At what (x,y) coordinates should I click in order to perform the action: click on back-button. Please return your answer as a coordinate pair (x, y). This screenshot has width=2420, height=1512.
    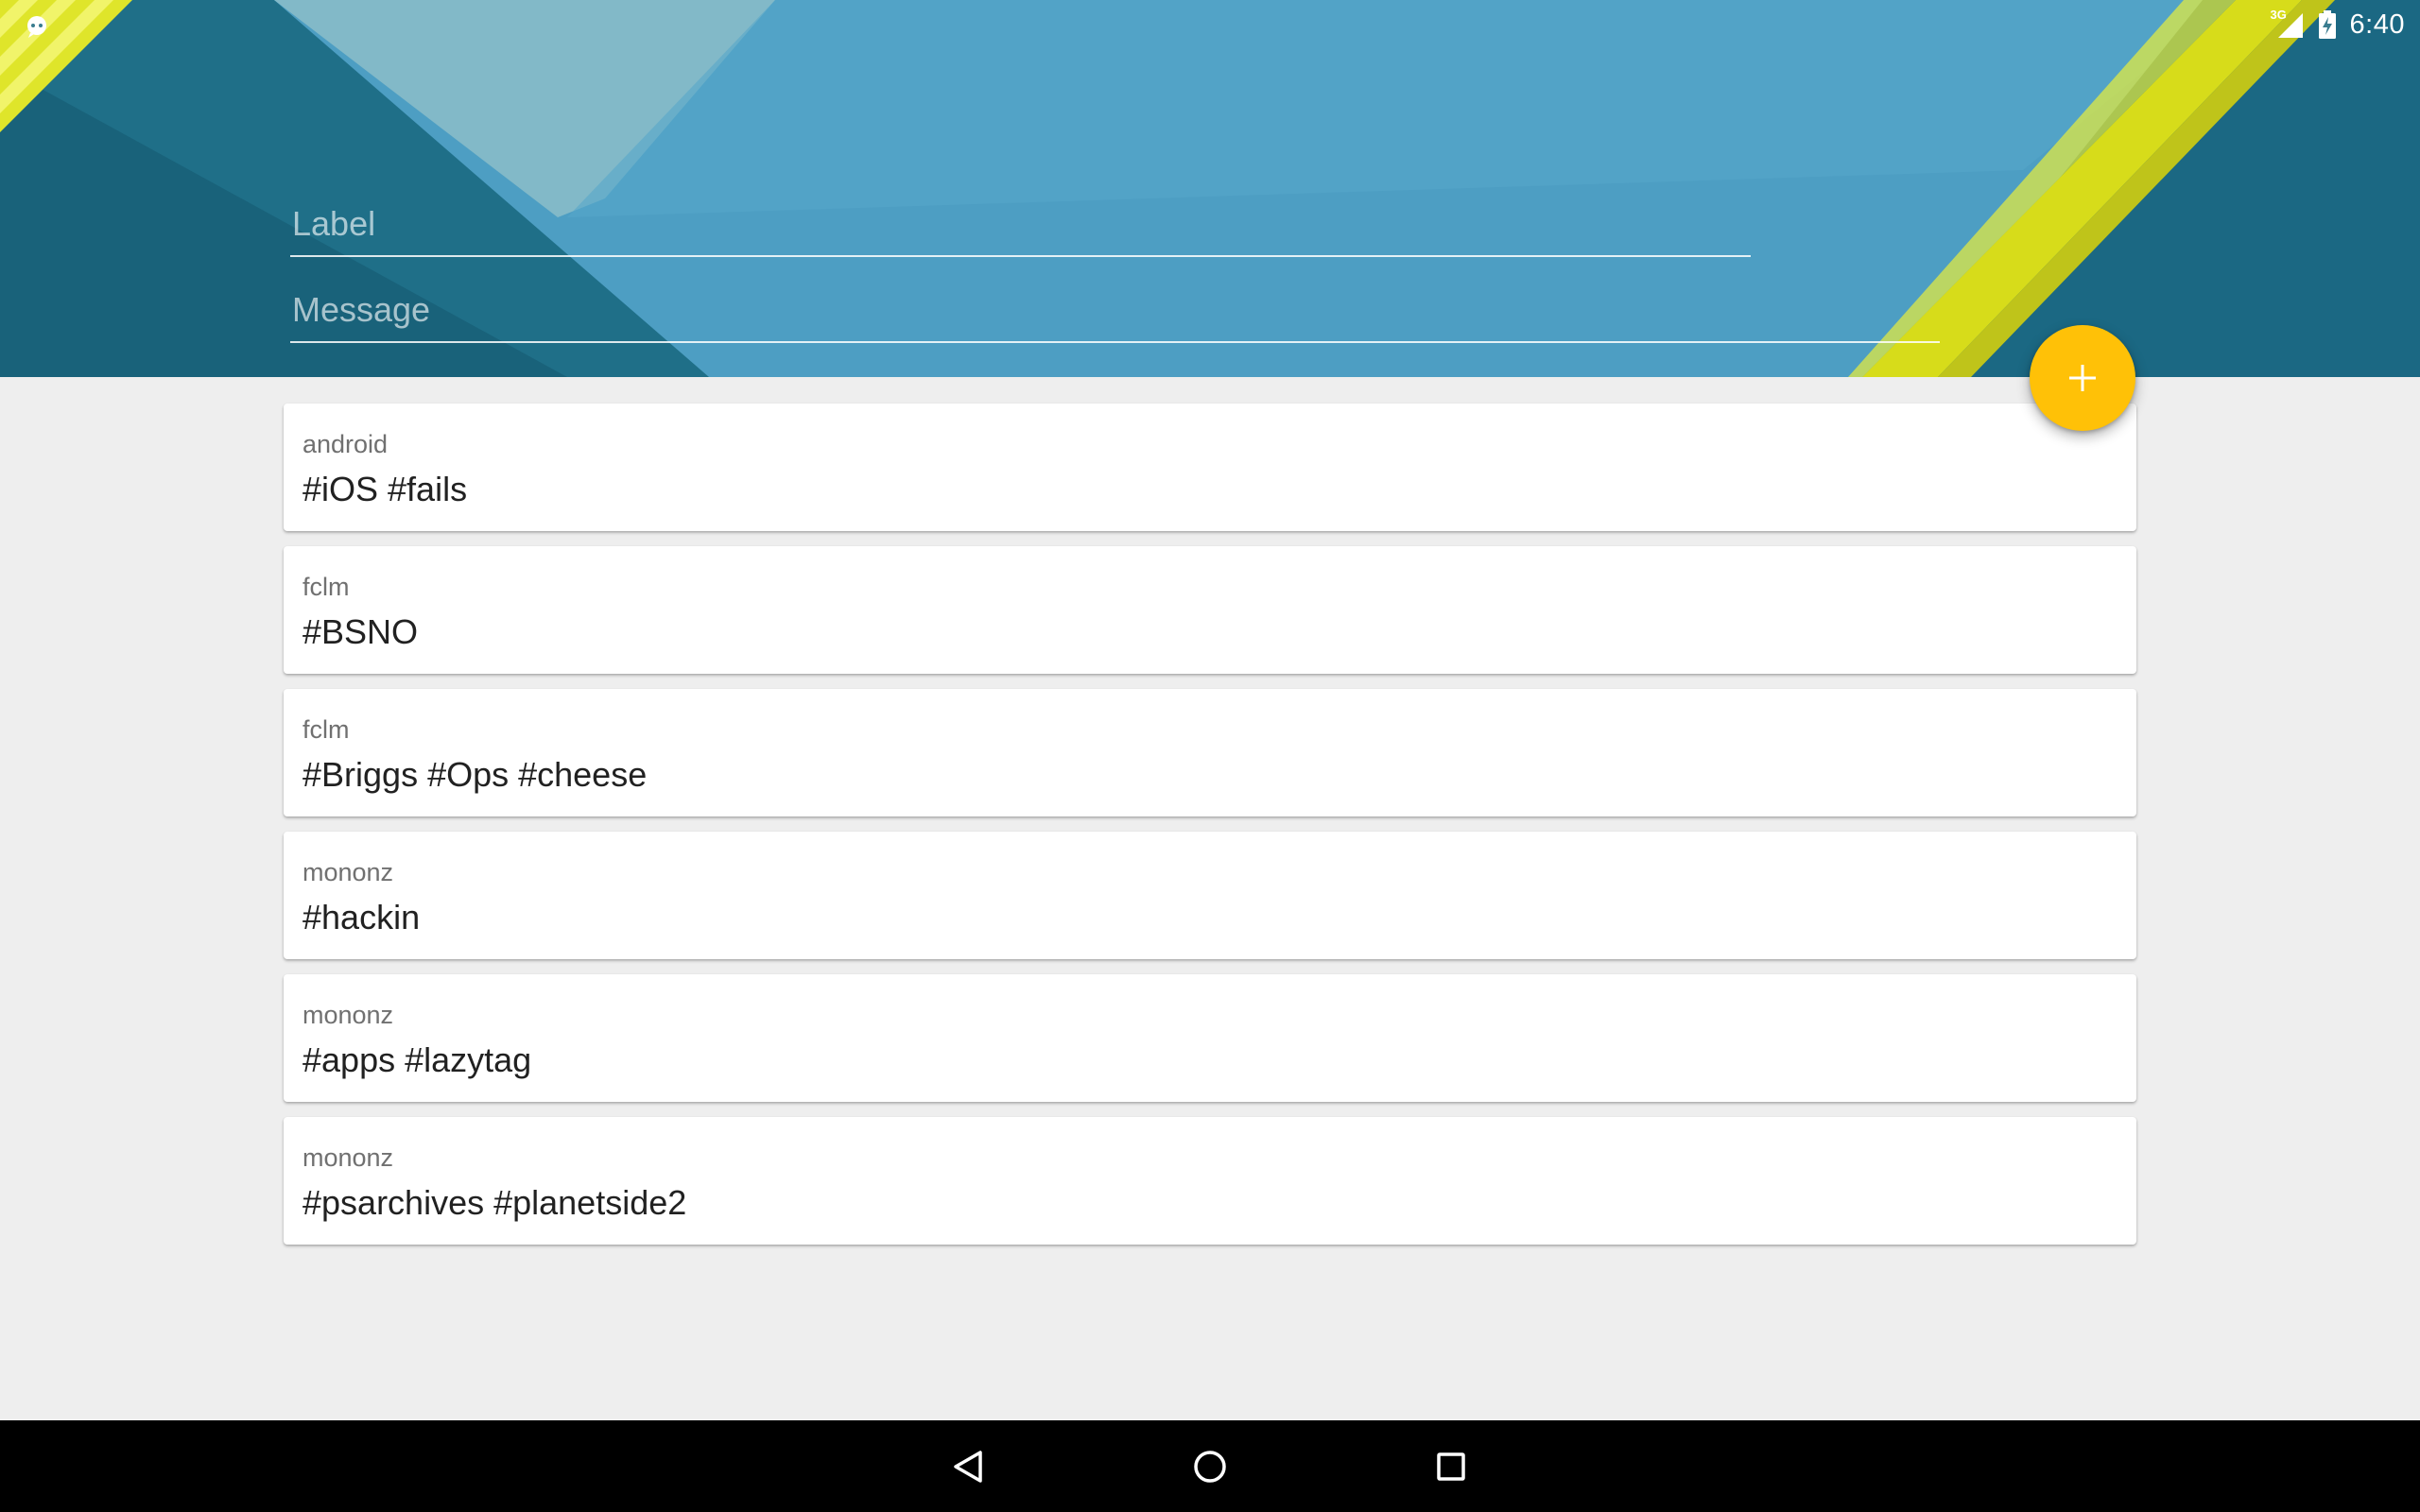
    Looking at the image, I should click on (969, 1466).